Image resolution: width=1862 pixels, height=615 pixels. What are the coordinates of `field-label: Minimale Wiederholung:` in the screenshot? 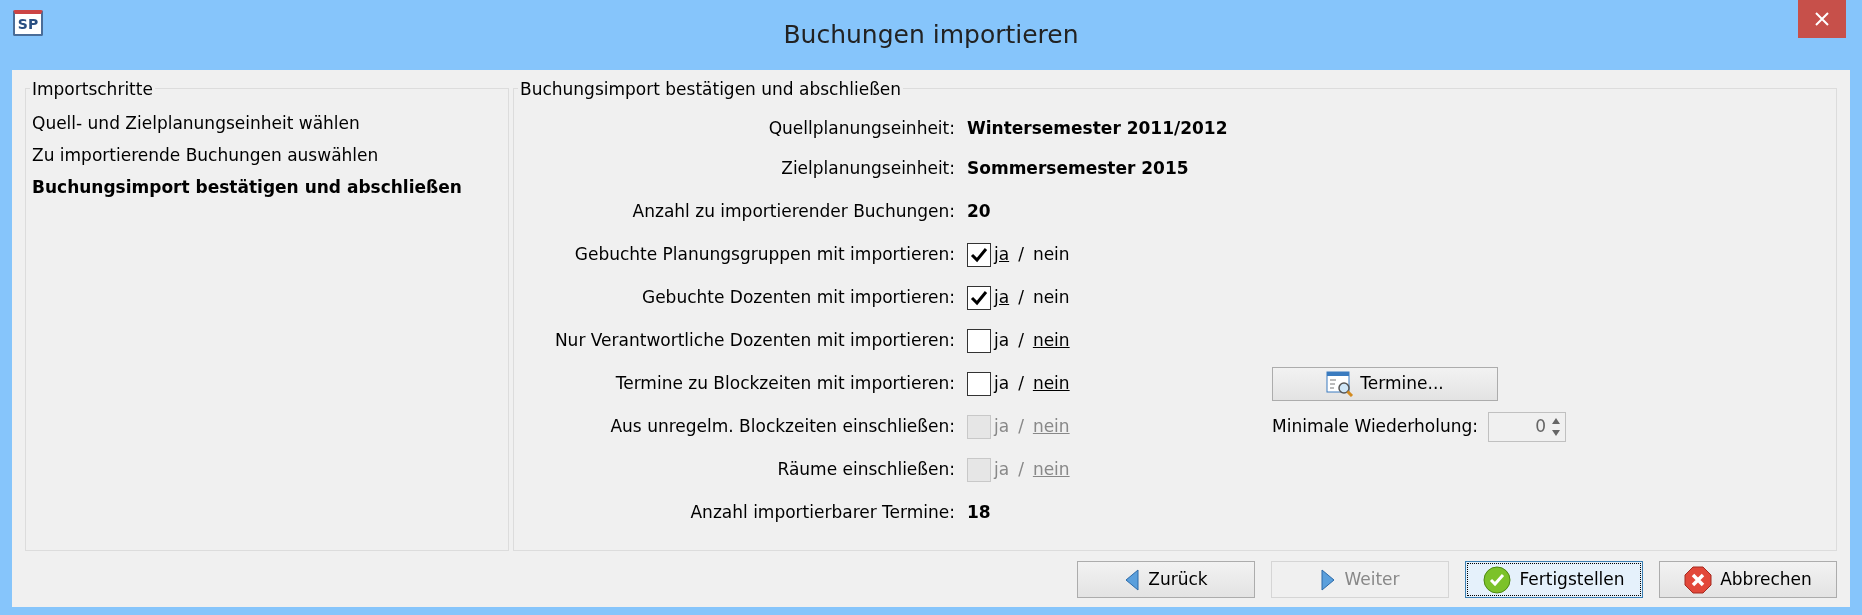 It's located at (1375, 426).